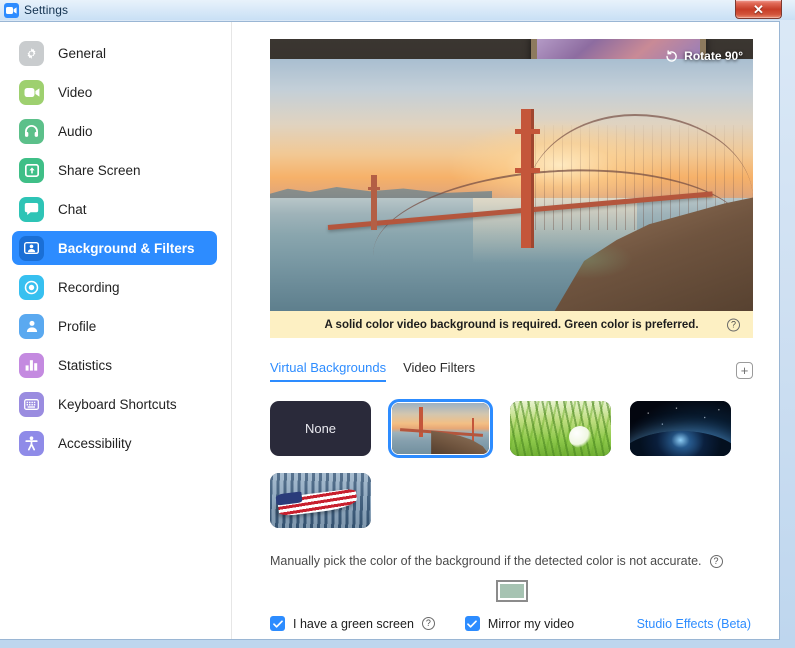 The height and width of the screenshot is (648, 795). What do you see at coordinates (31, 209) in the screenshot?
I see `chat-bubble-icon` at bounding box center [31, 209].